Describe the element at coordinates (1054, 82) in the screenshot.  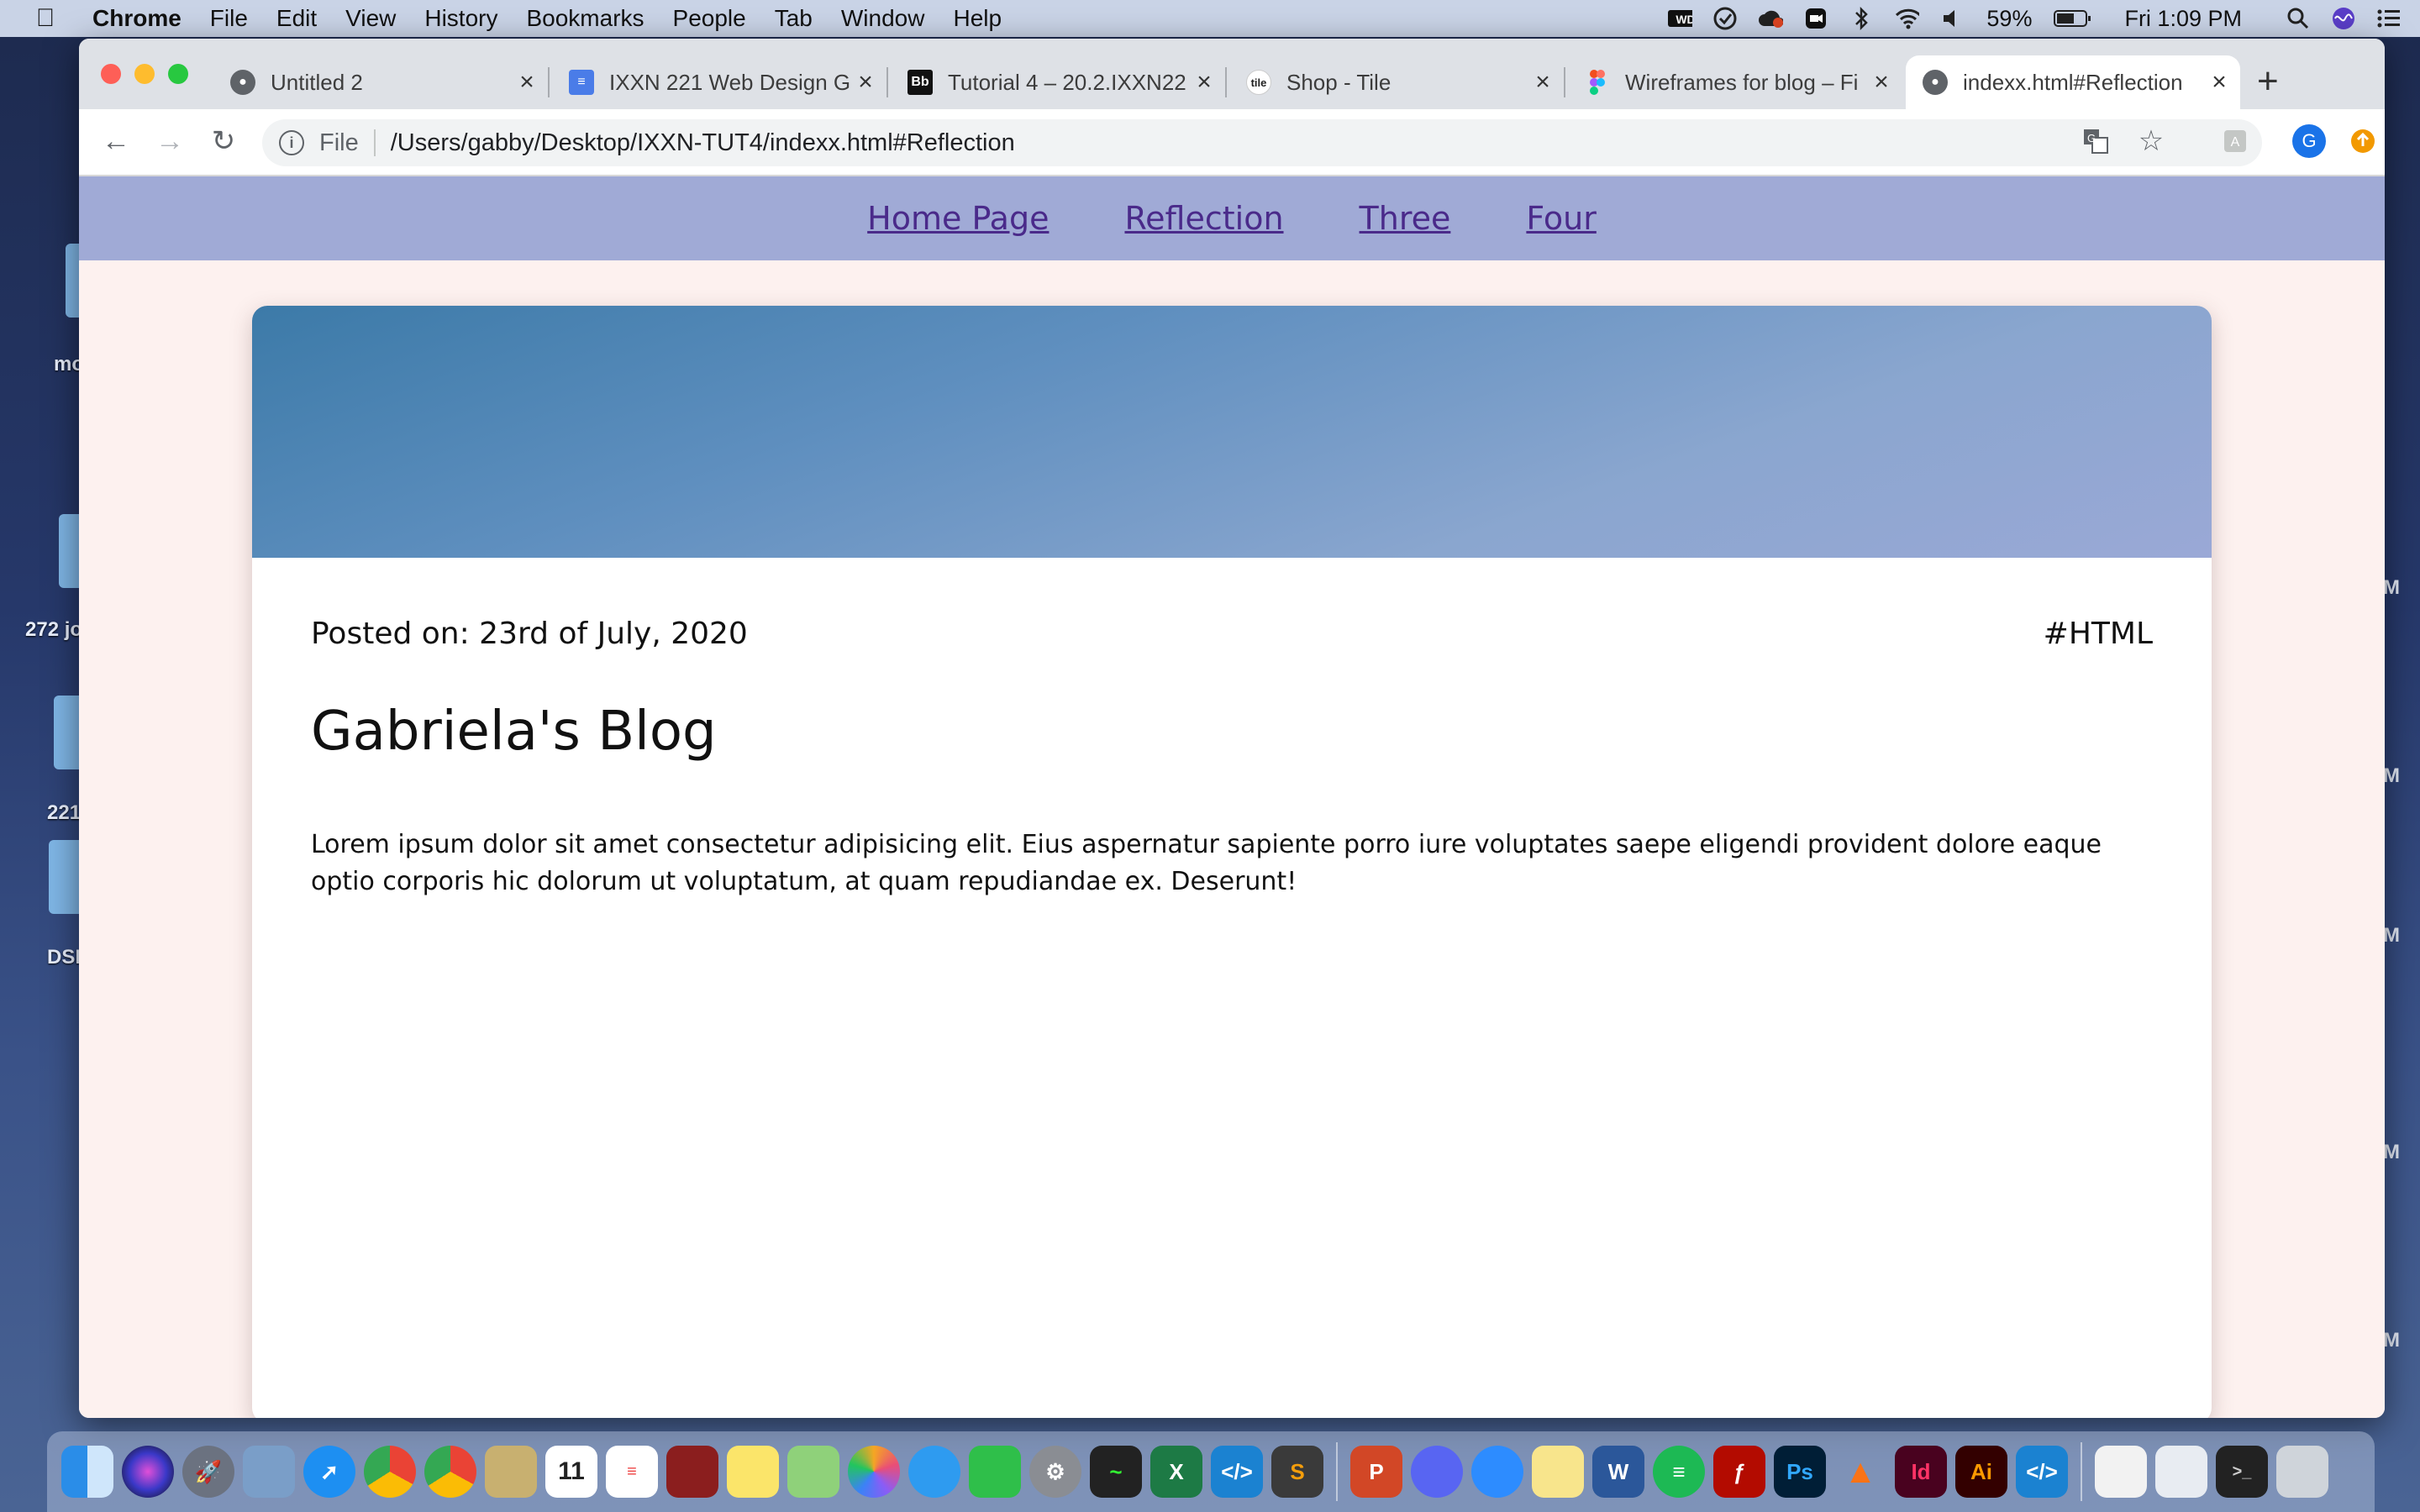
I see `tab-tutorial-4: Bb Tutorial 4 – 20.2.IXXN22 ×` at that location.